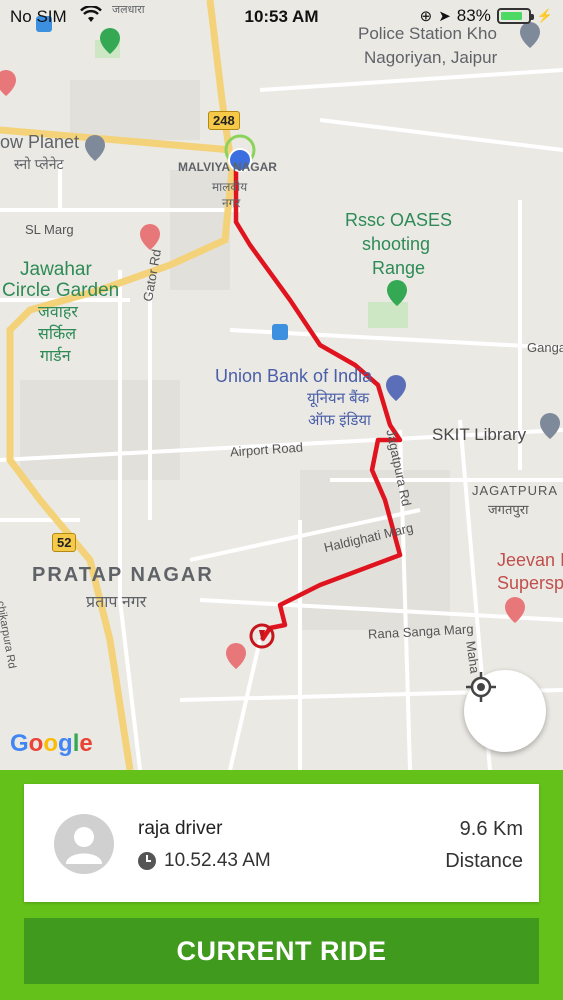  I want to click on map-label-police-station-2: Nagoriyan, Jaipur, so click(431, 57).